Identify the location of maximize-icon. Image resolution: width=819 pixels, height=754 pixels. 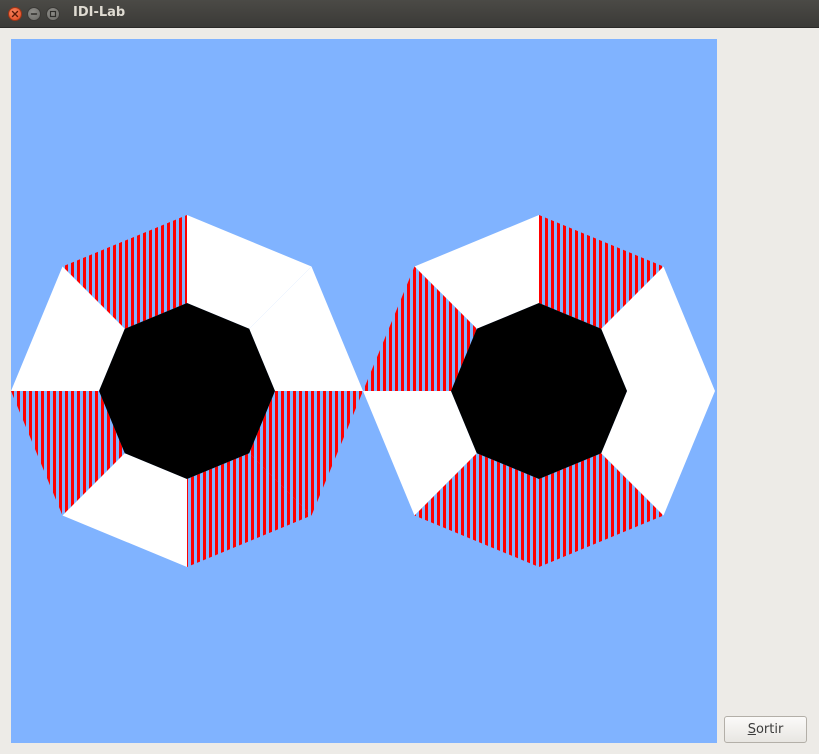
(53, 14).